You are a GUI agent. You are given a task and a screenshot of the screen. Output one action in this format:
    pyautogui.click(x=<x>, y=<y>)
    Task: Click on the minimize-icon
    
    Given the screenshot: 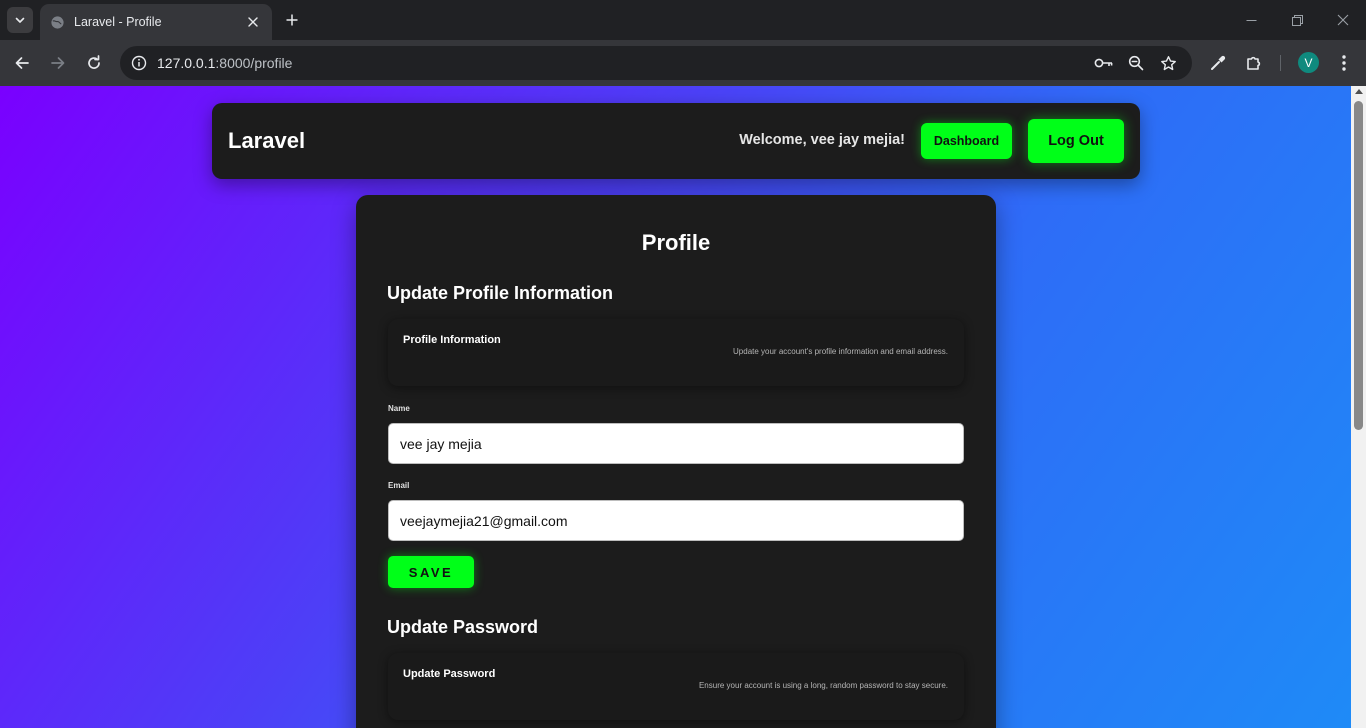 What is the action you would take?
    pyautogui.click(x=1251, y=20)
    